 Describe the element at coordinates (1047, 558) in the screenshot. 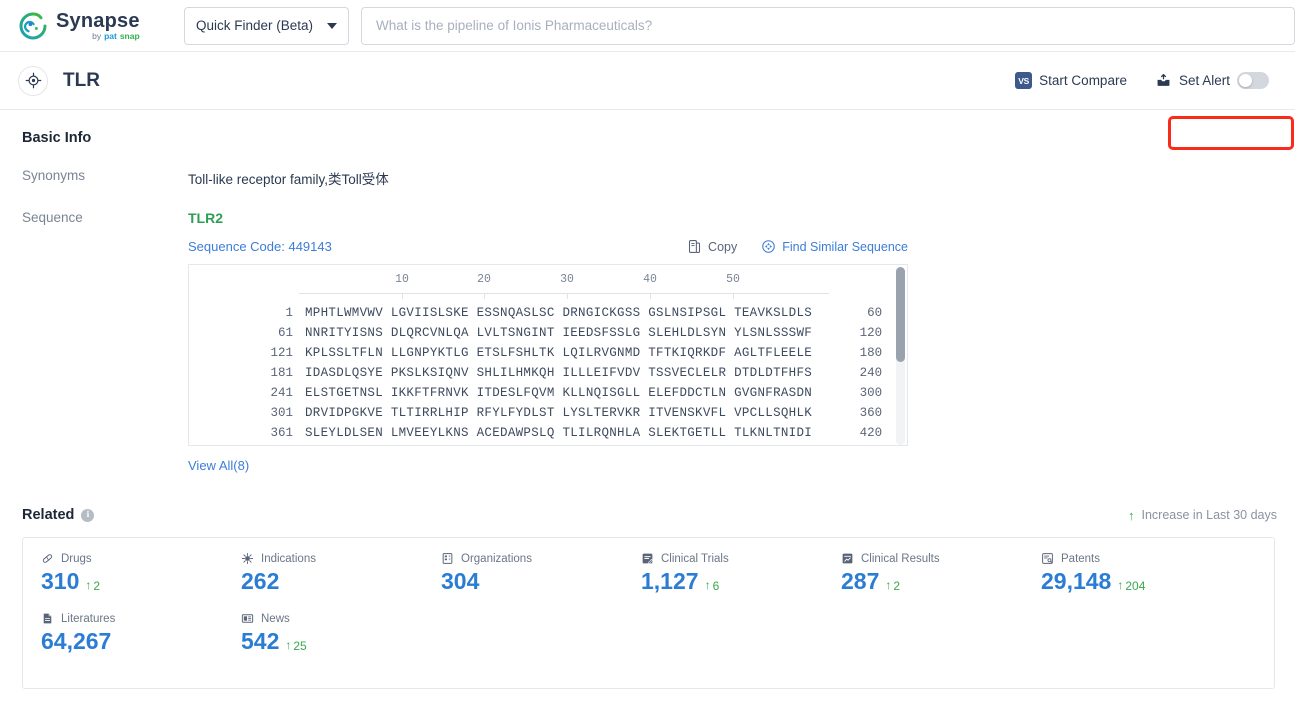

I see `patent-icon` at that location.